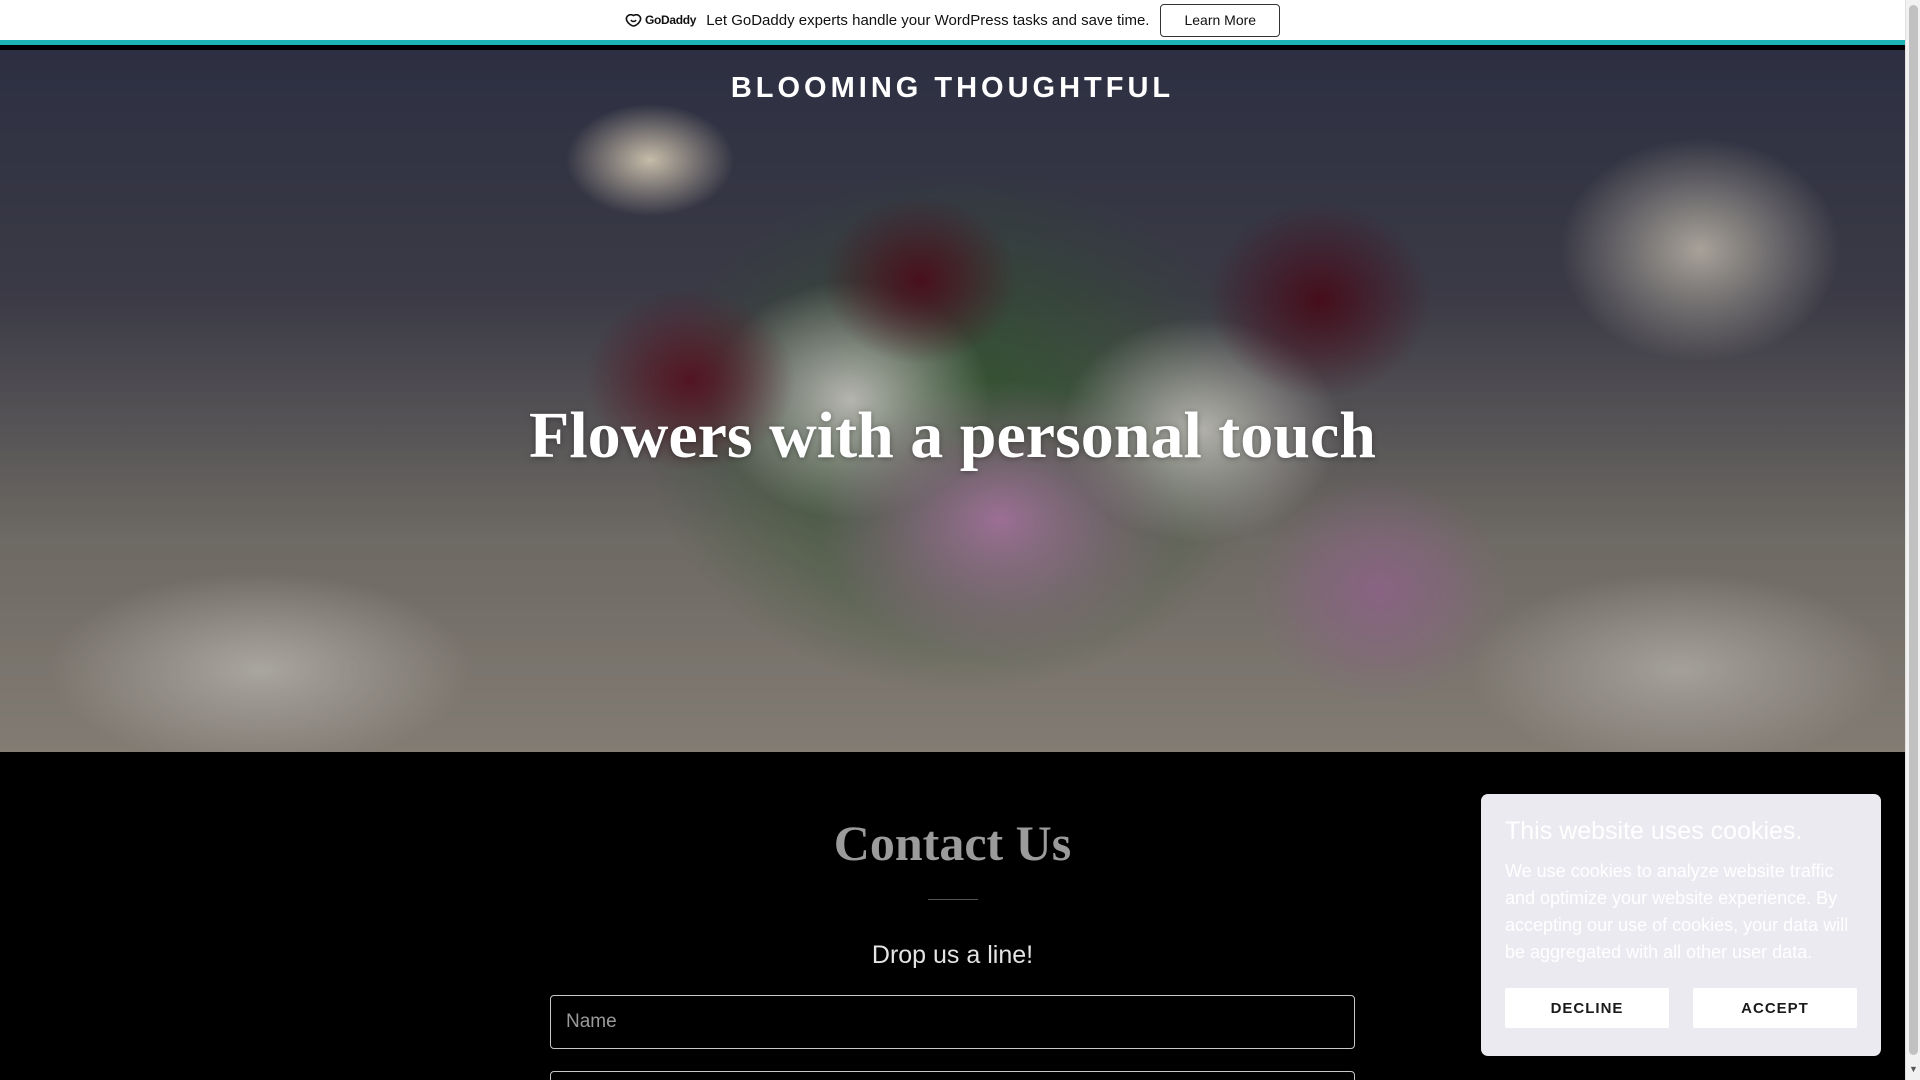 The width and height of the screenshot is (1920, 1080). I want to click on scrollbar-thumb, so click(1913, 530).